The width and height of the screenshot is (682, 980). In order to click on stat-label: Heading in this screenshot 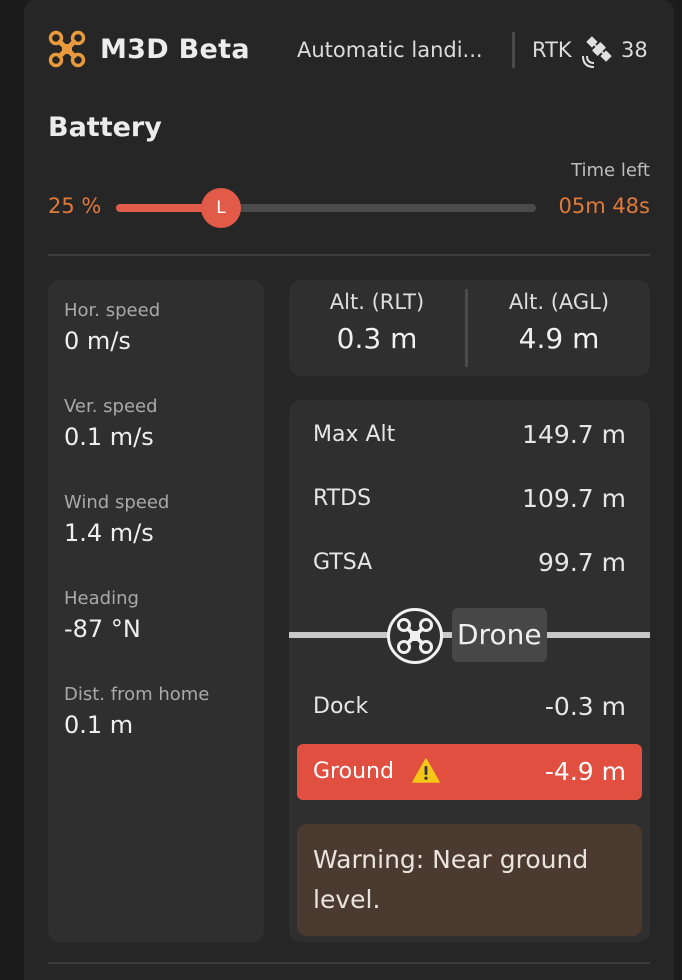, I will do `click(101, 598)`.